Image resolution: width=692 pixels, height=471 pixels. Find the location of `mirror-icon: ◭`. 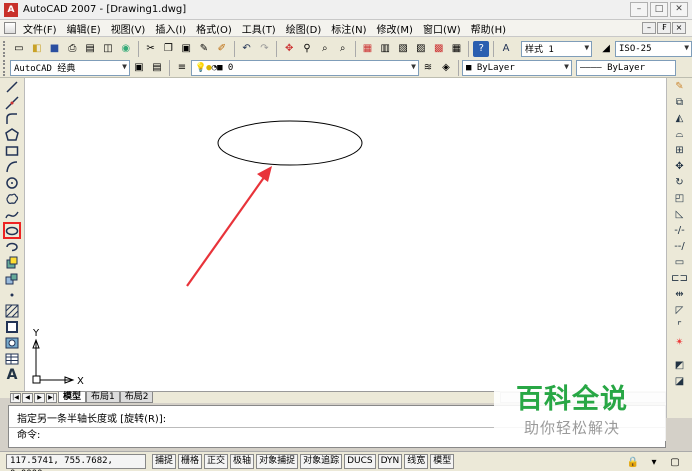

mirror-icon: ◭ is located at coordinates (680, 118).